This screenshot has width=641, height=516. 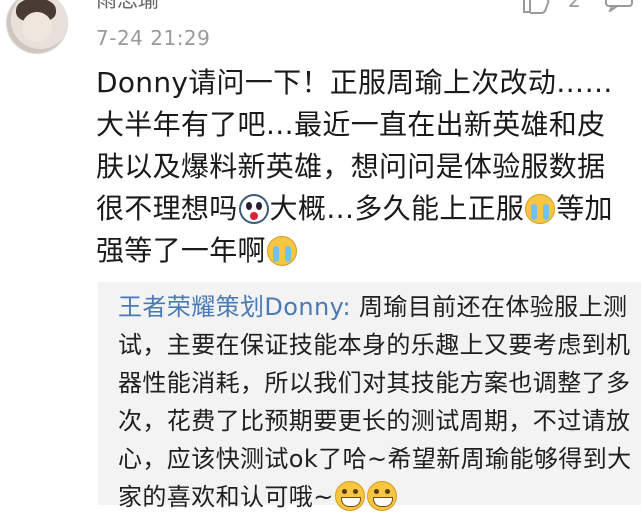 I want to click on like-icon, so click(x=536, y=7).